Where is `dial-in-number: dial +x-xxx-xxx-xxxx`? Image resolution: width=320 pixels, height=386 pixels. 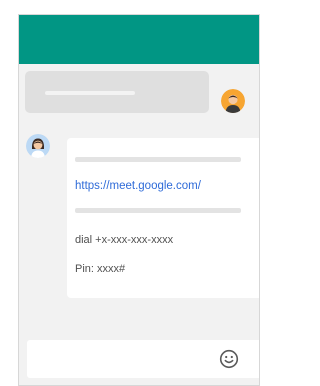
dial-in-number: dial +x-xxx-xxx-xxxx is located at coordinates (124, 240).